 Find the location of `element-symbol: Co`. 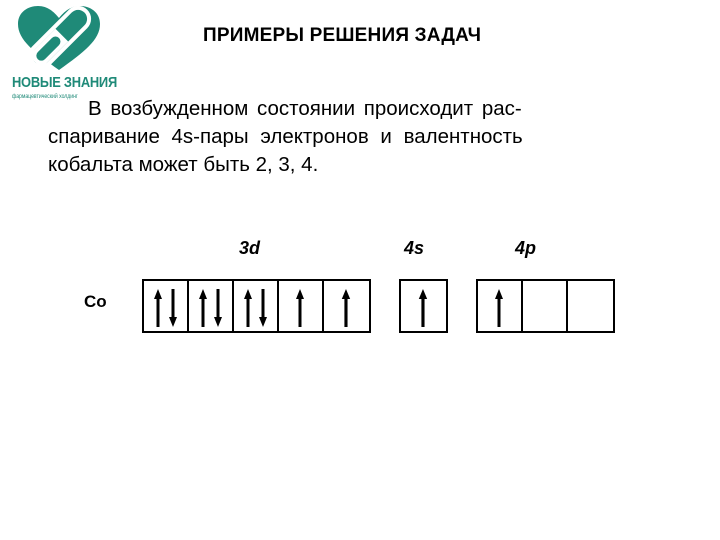

element-symbol: Co is located at coordinates (95, 301).